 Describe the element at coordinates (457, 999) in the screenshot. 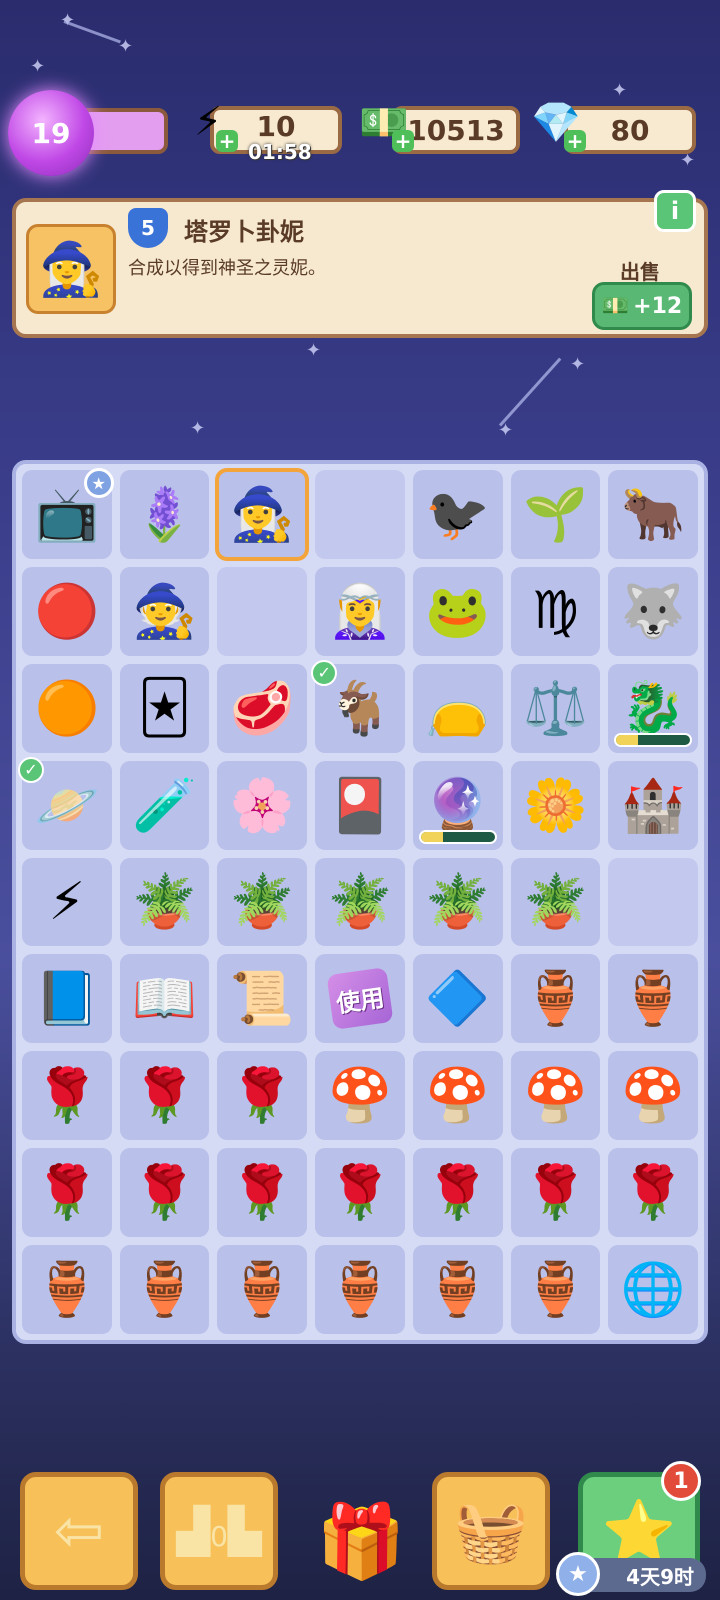

I see `board-cell: 🔷` at that location.